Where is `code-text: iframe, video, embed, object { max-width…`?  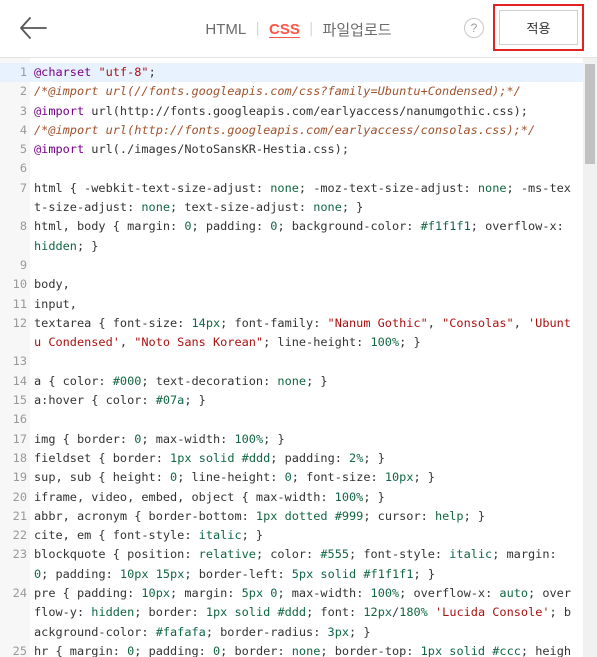 code-text: iframe, video, embed, object { max-width… is located at coordinates (306, 497).